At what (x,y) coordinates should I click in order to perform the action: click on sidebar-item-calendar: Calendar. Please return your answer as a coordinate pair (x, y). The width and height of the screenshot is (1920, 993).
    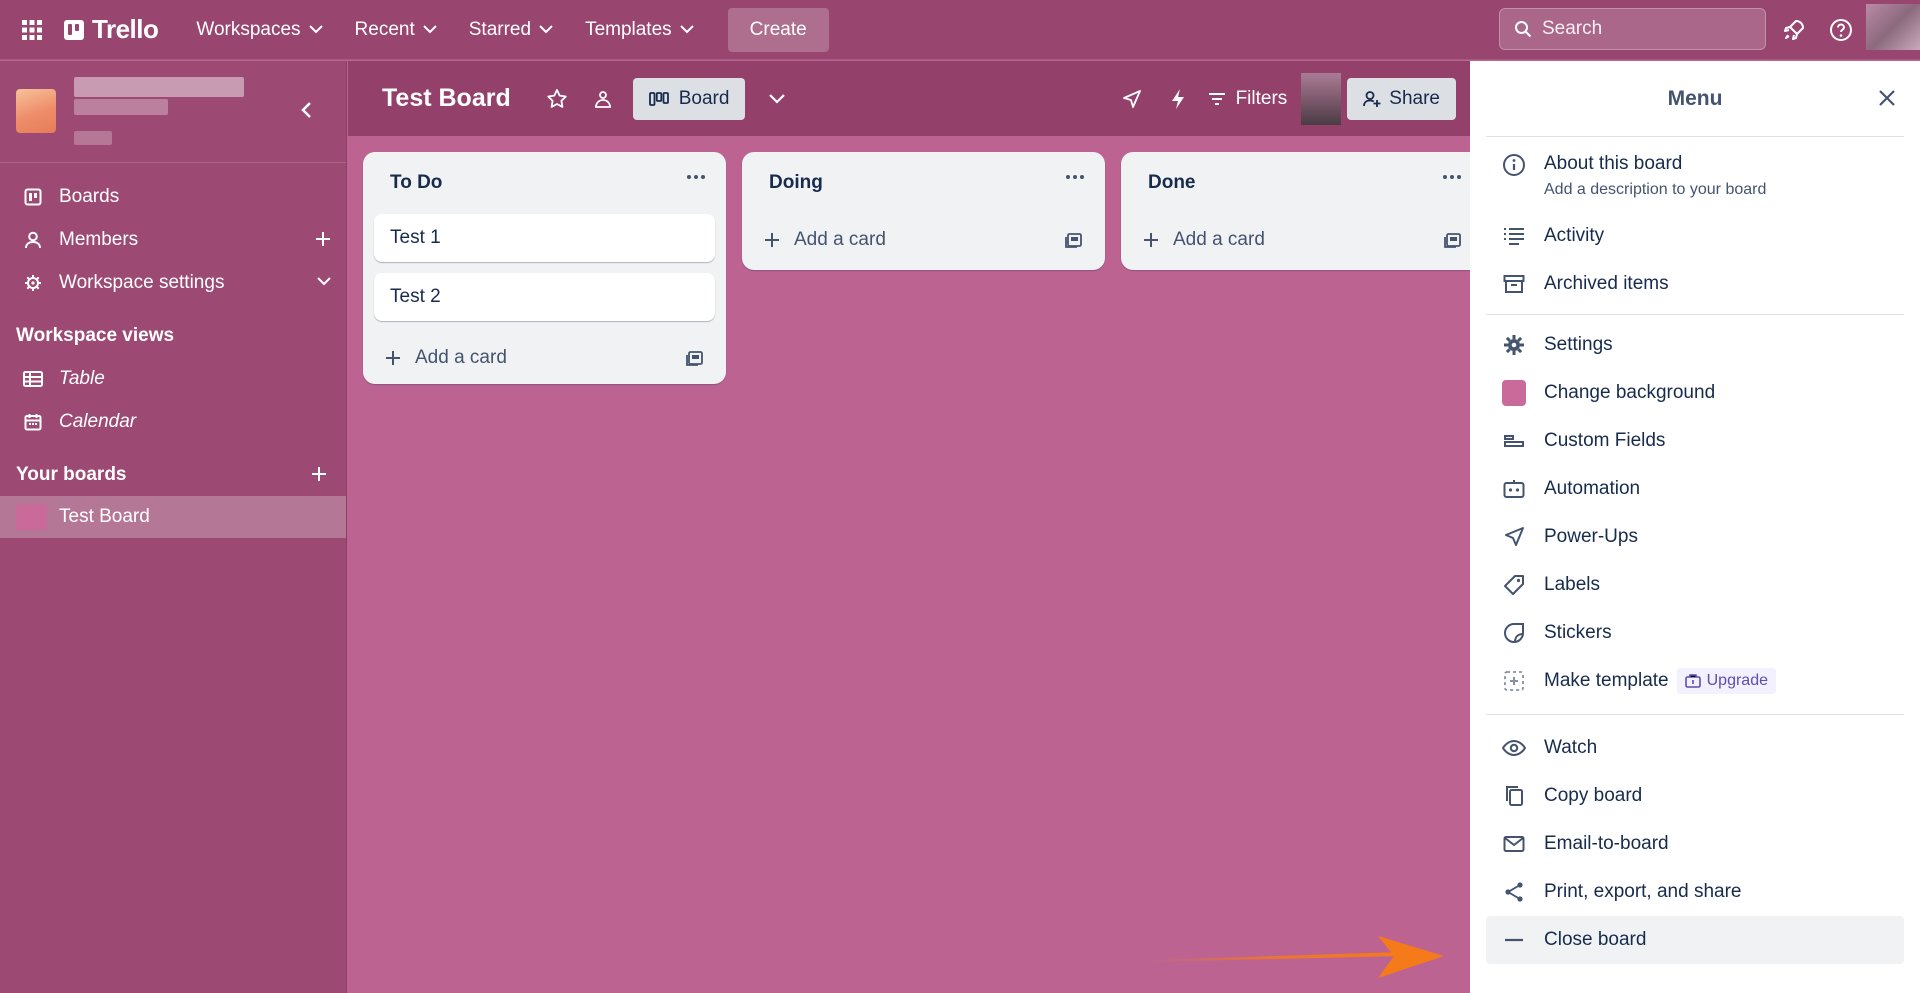
    Looking at the image, I should click on (173, 421).